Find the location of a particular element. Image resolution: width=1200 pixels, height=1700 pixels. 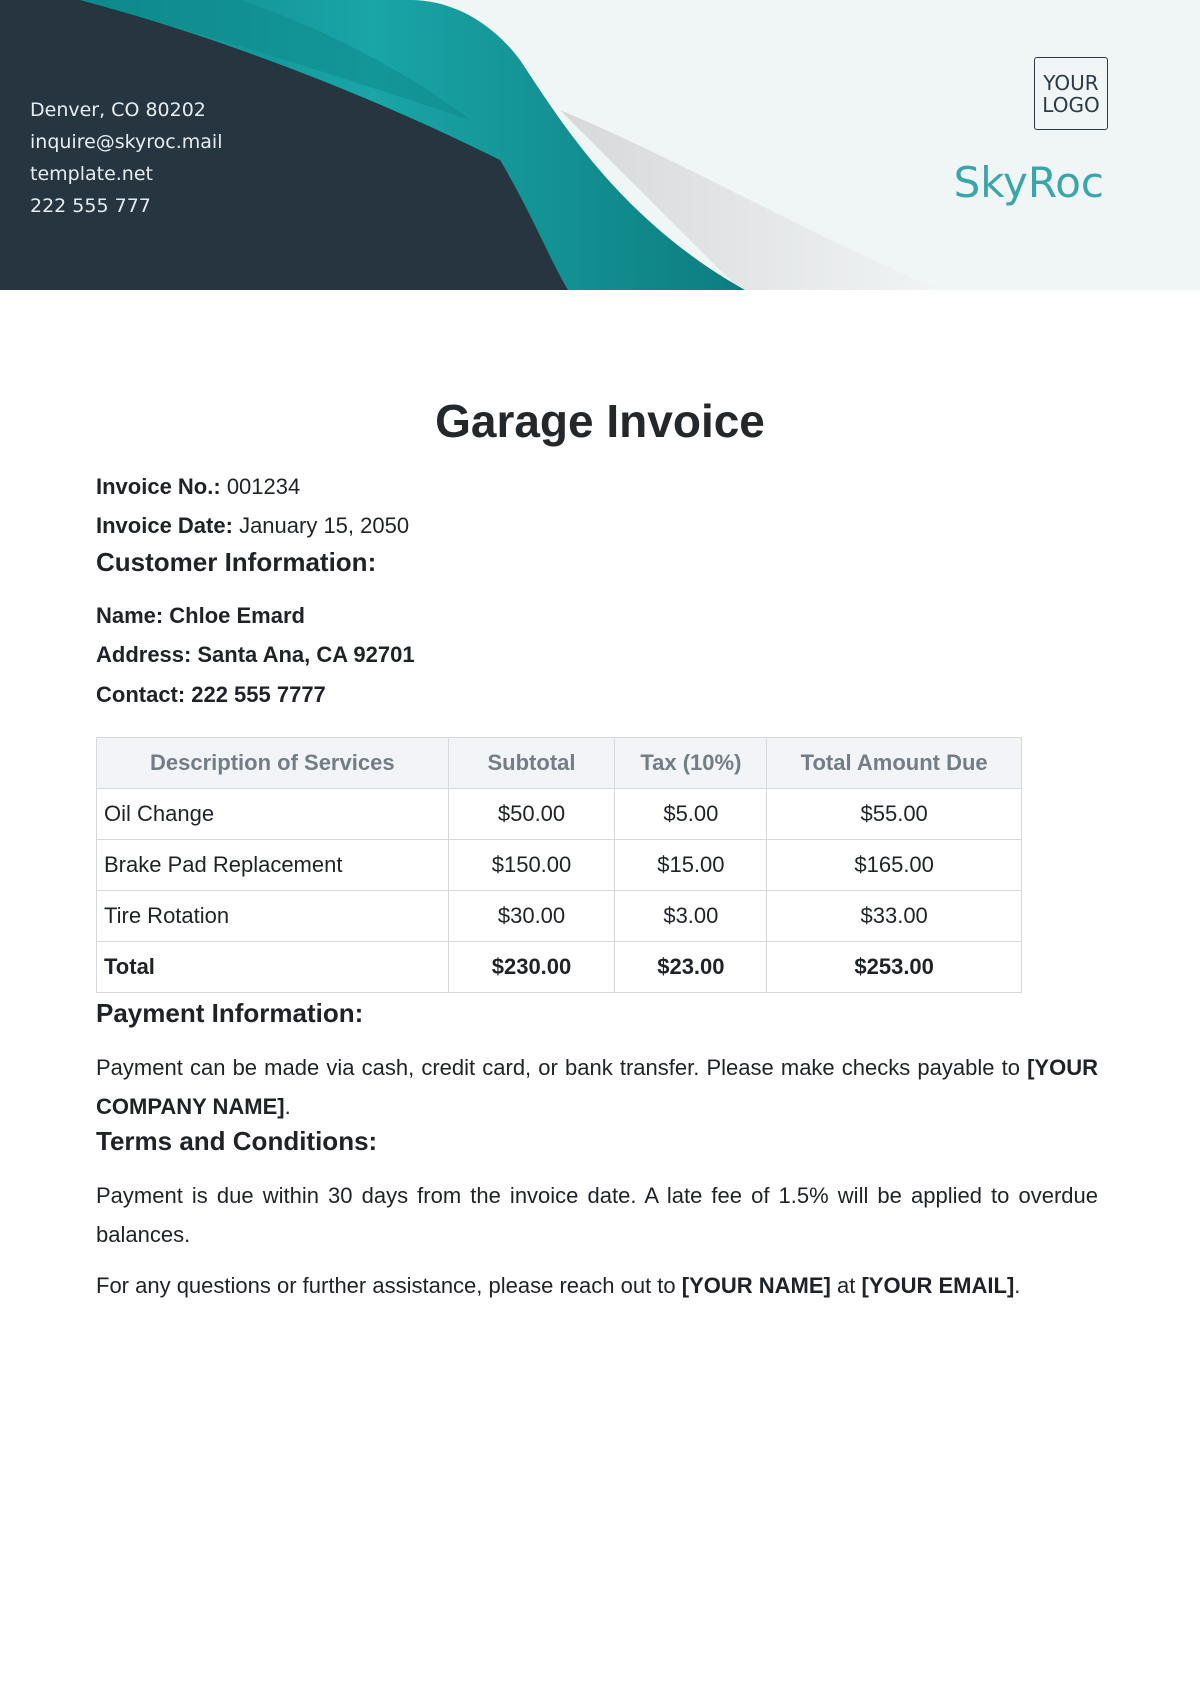

customer-contact-line: Contact: 222 555 7777 is located at coordinates (211, 695).